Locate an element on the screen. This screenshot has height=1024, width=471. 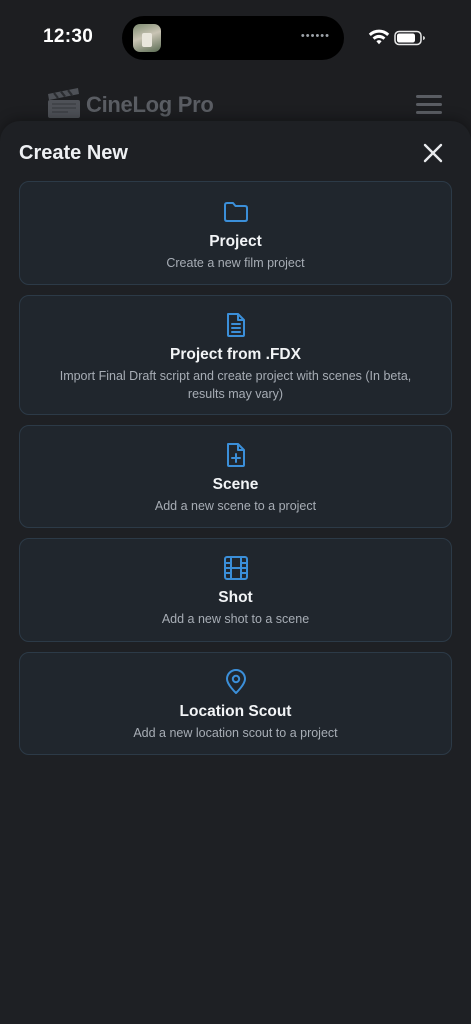
option-title: Shot is located at coordinates (235, 597).